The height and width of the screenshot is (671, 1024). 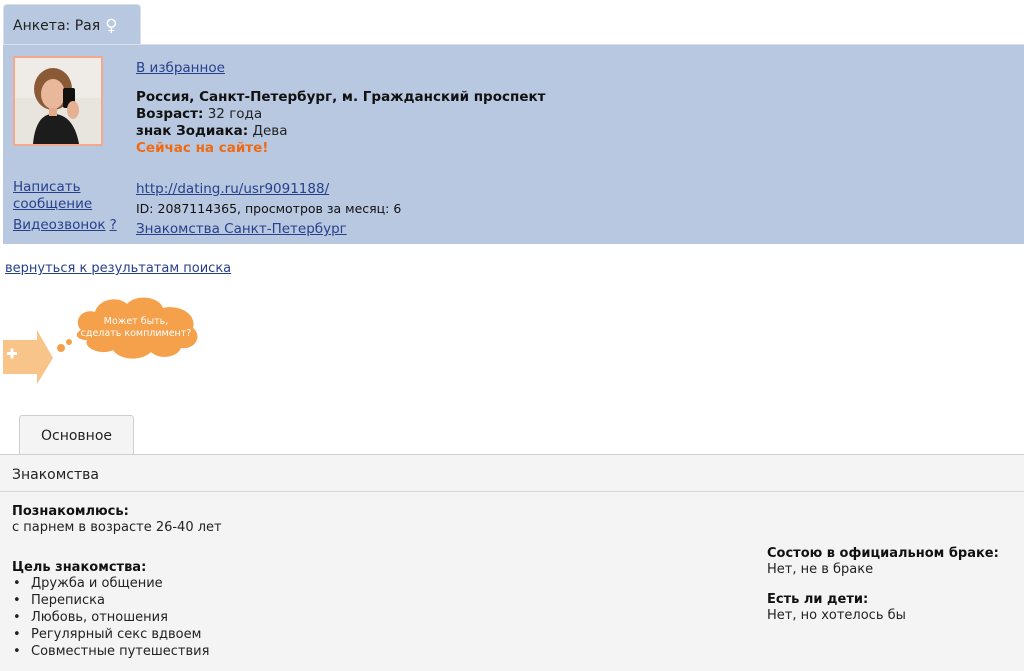 What do you see at coordinates (70, 511) in the screenshot?
I see `seeking-label: Познакомлюсь:` at bounding box center [70, 511].